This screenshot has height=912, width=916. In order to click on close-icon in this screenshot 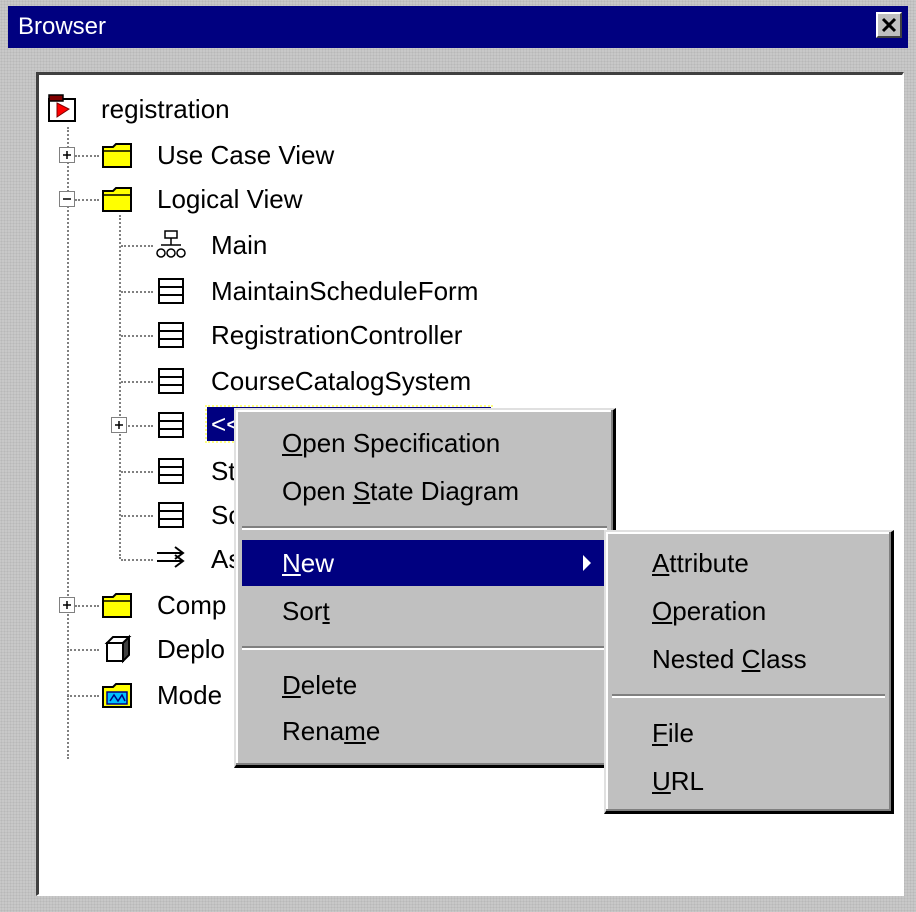, I will do `click(889, 25)`.